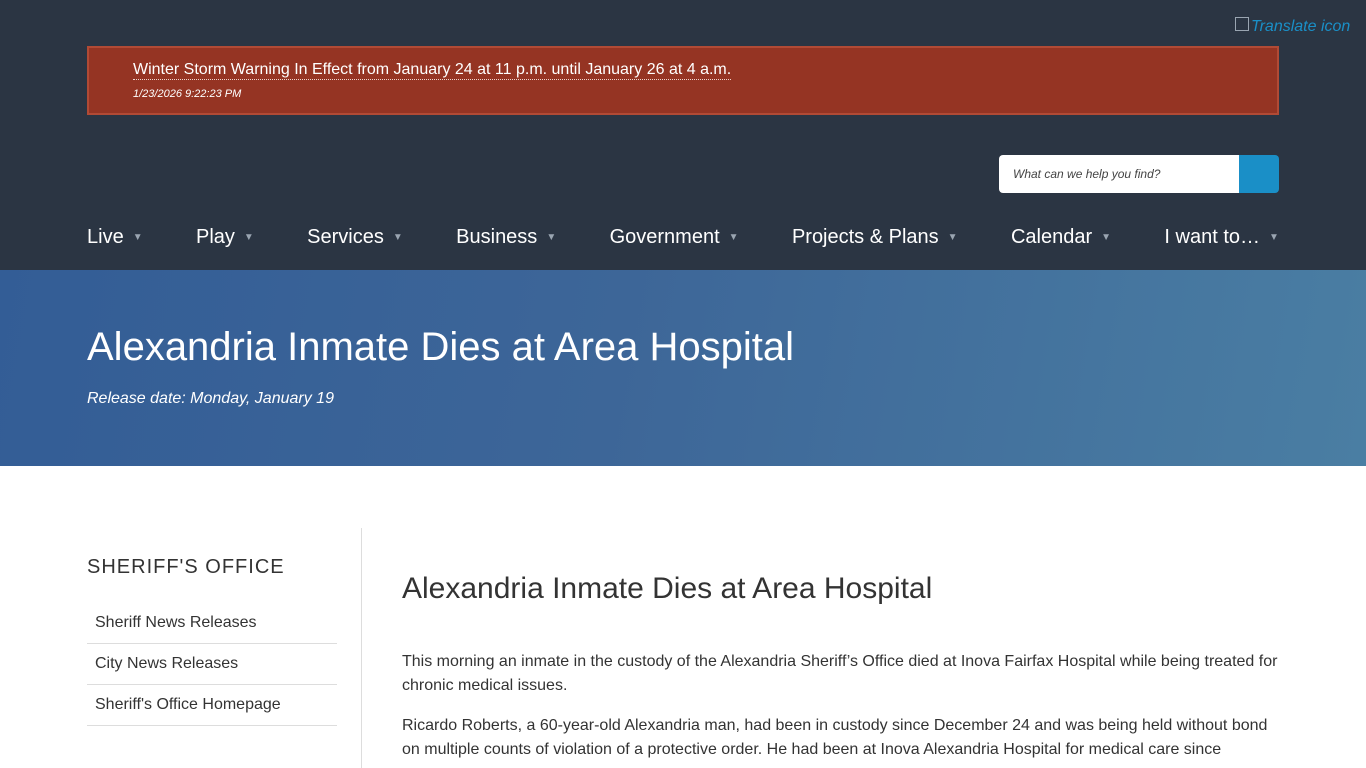 The image size is (1366, 768). I want to click on nav-item-label: Business, so click(497, 237).